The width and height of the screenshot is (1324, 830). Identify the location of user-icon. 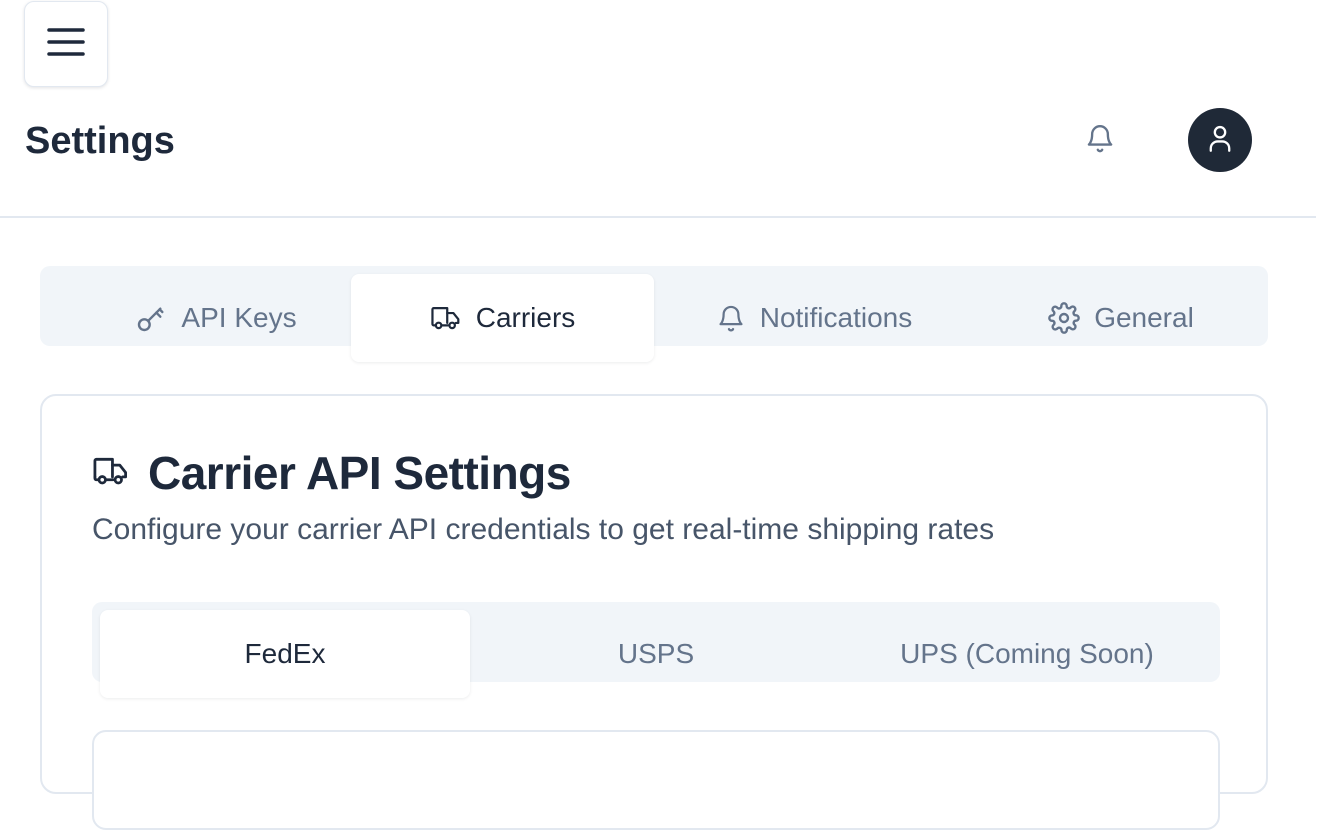
(1220, 140).